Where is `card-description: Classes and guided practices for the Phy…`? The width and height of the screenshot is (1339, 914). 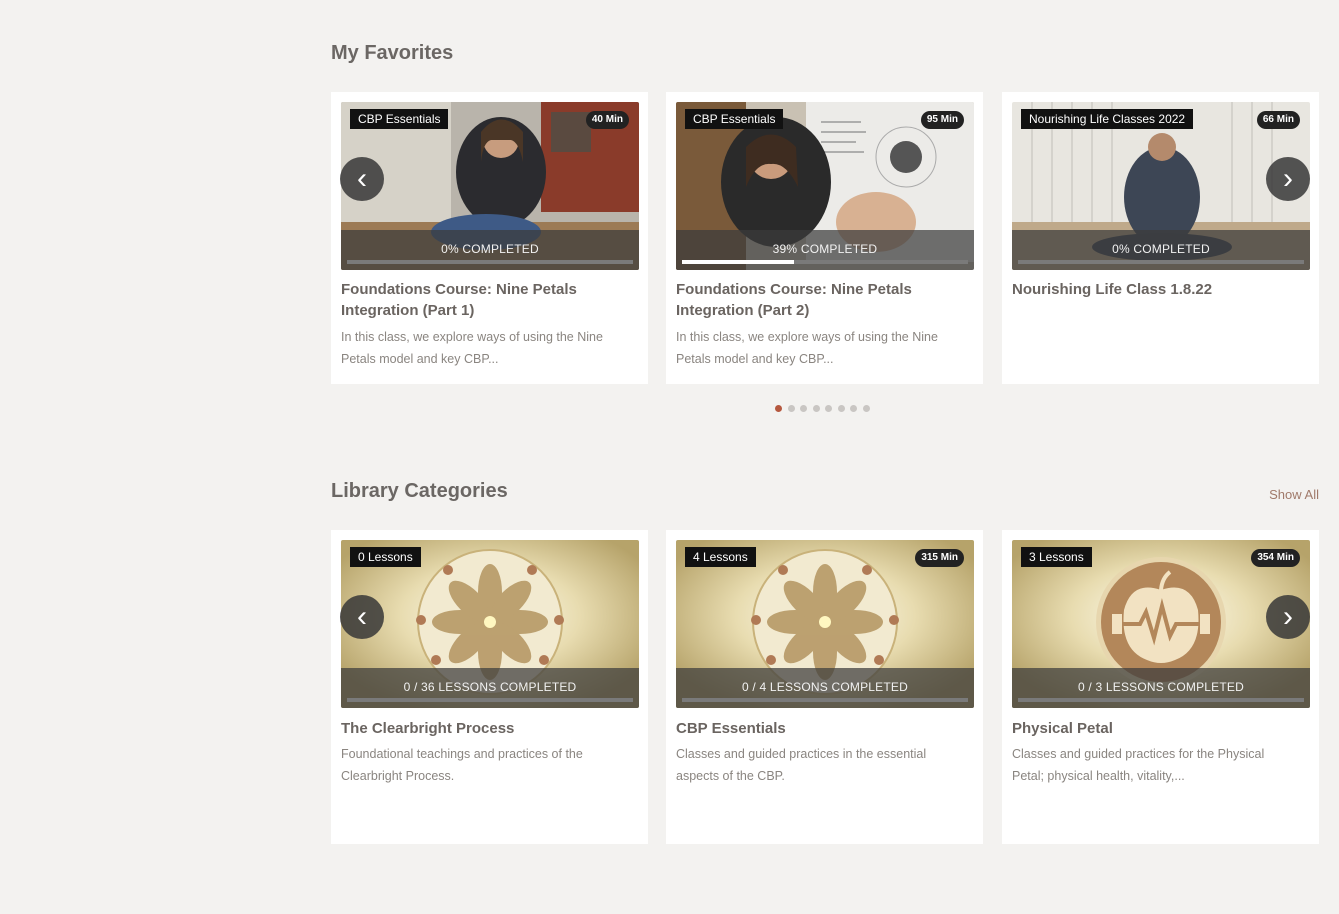
card-description: Classes and guided practices for the Phy… is located at coordinates (1138, 765).